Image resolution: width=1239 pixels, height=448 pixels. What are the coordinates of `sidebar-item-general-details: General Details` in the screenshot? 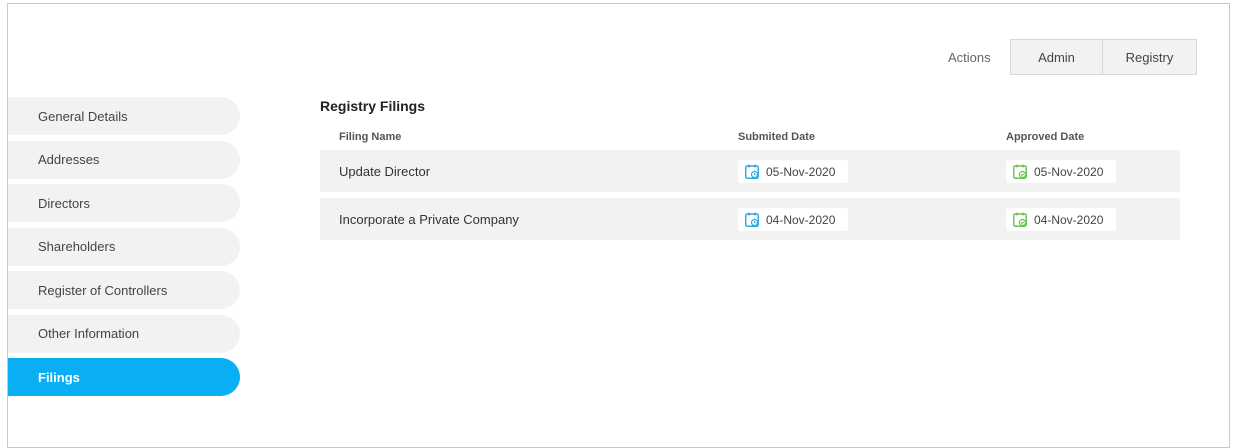 It's located at (124, 116).